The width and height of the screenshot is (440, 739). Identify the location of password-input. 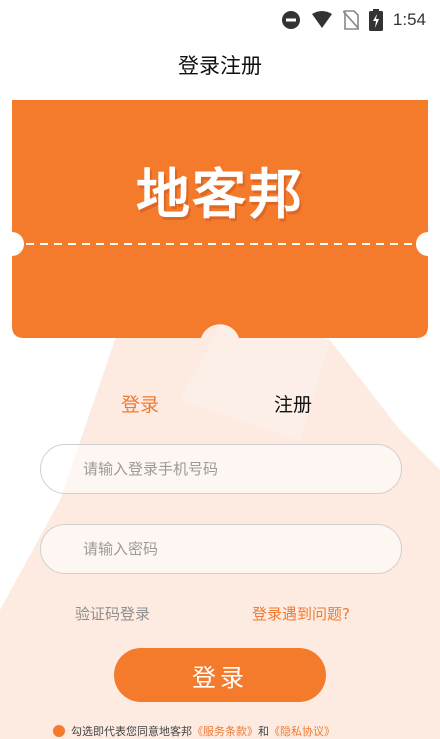
(241, 549).